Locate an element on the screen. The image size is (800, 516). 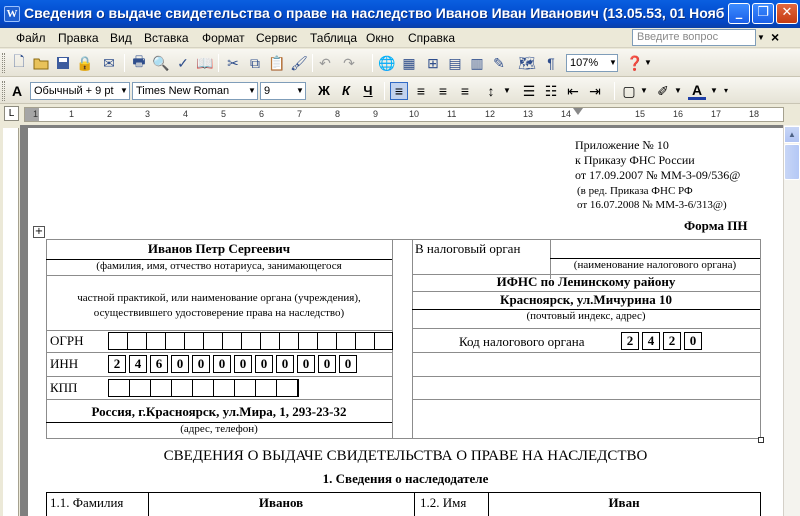
menu-file: Файл is located at coordinates (31, 38).